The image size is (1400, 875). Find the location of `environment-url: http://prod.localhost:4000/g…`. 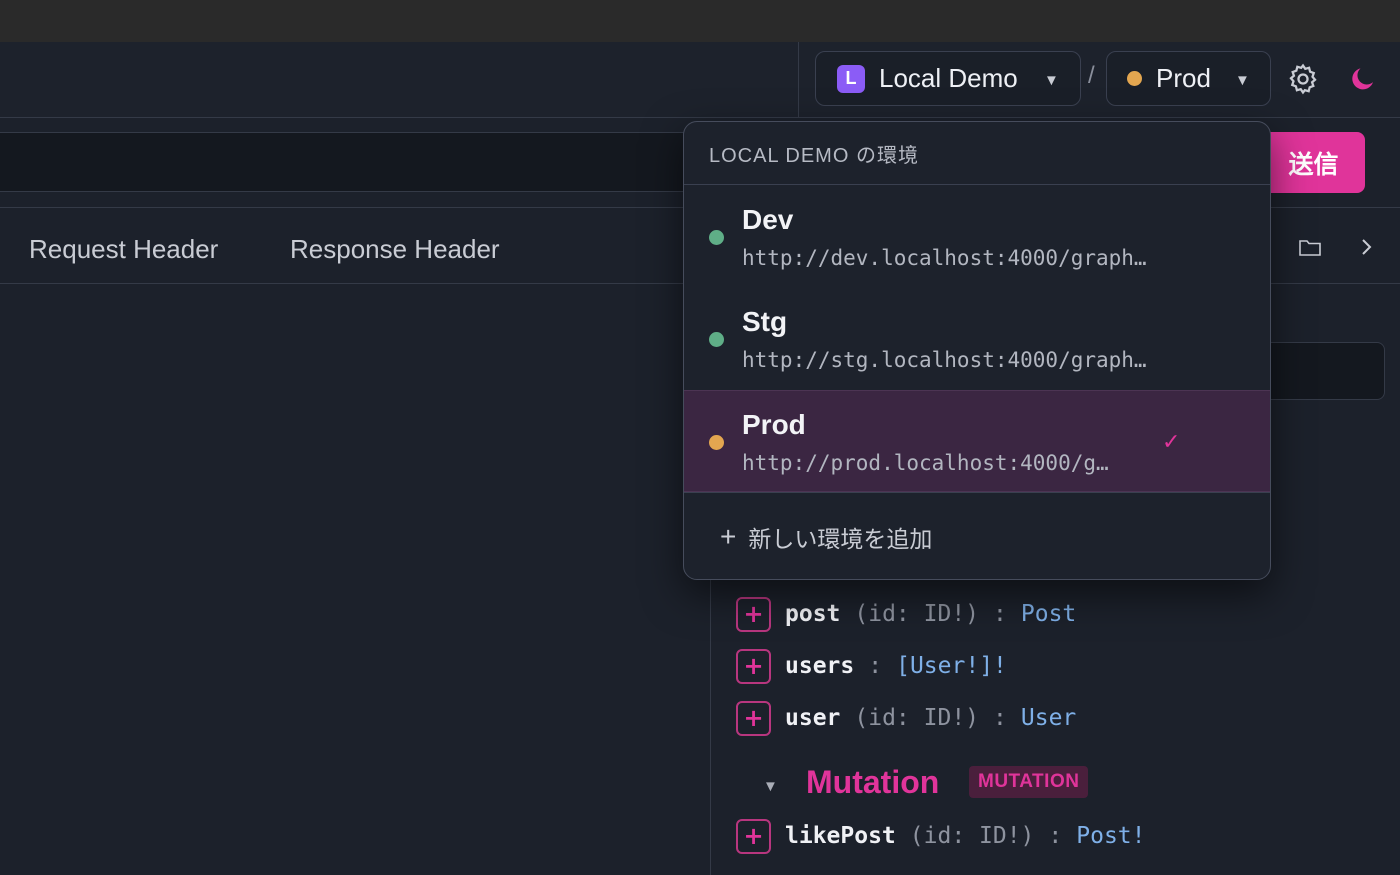

environment-url: http://prod.localhost:4000/g… is located at coordinates (925, 463).